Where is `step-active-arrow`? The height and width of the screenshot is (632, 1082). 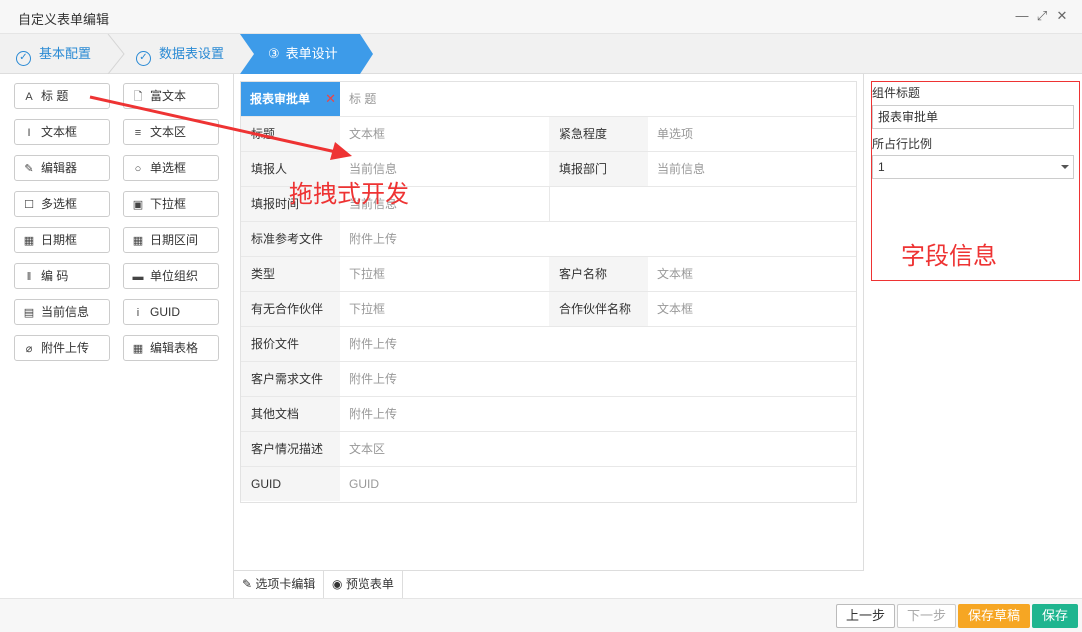
step-active-arrow is located at coordinates (366, 54).